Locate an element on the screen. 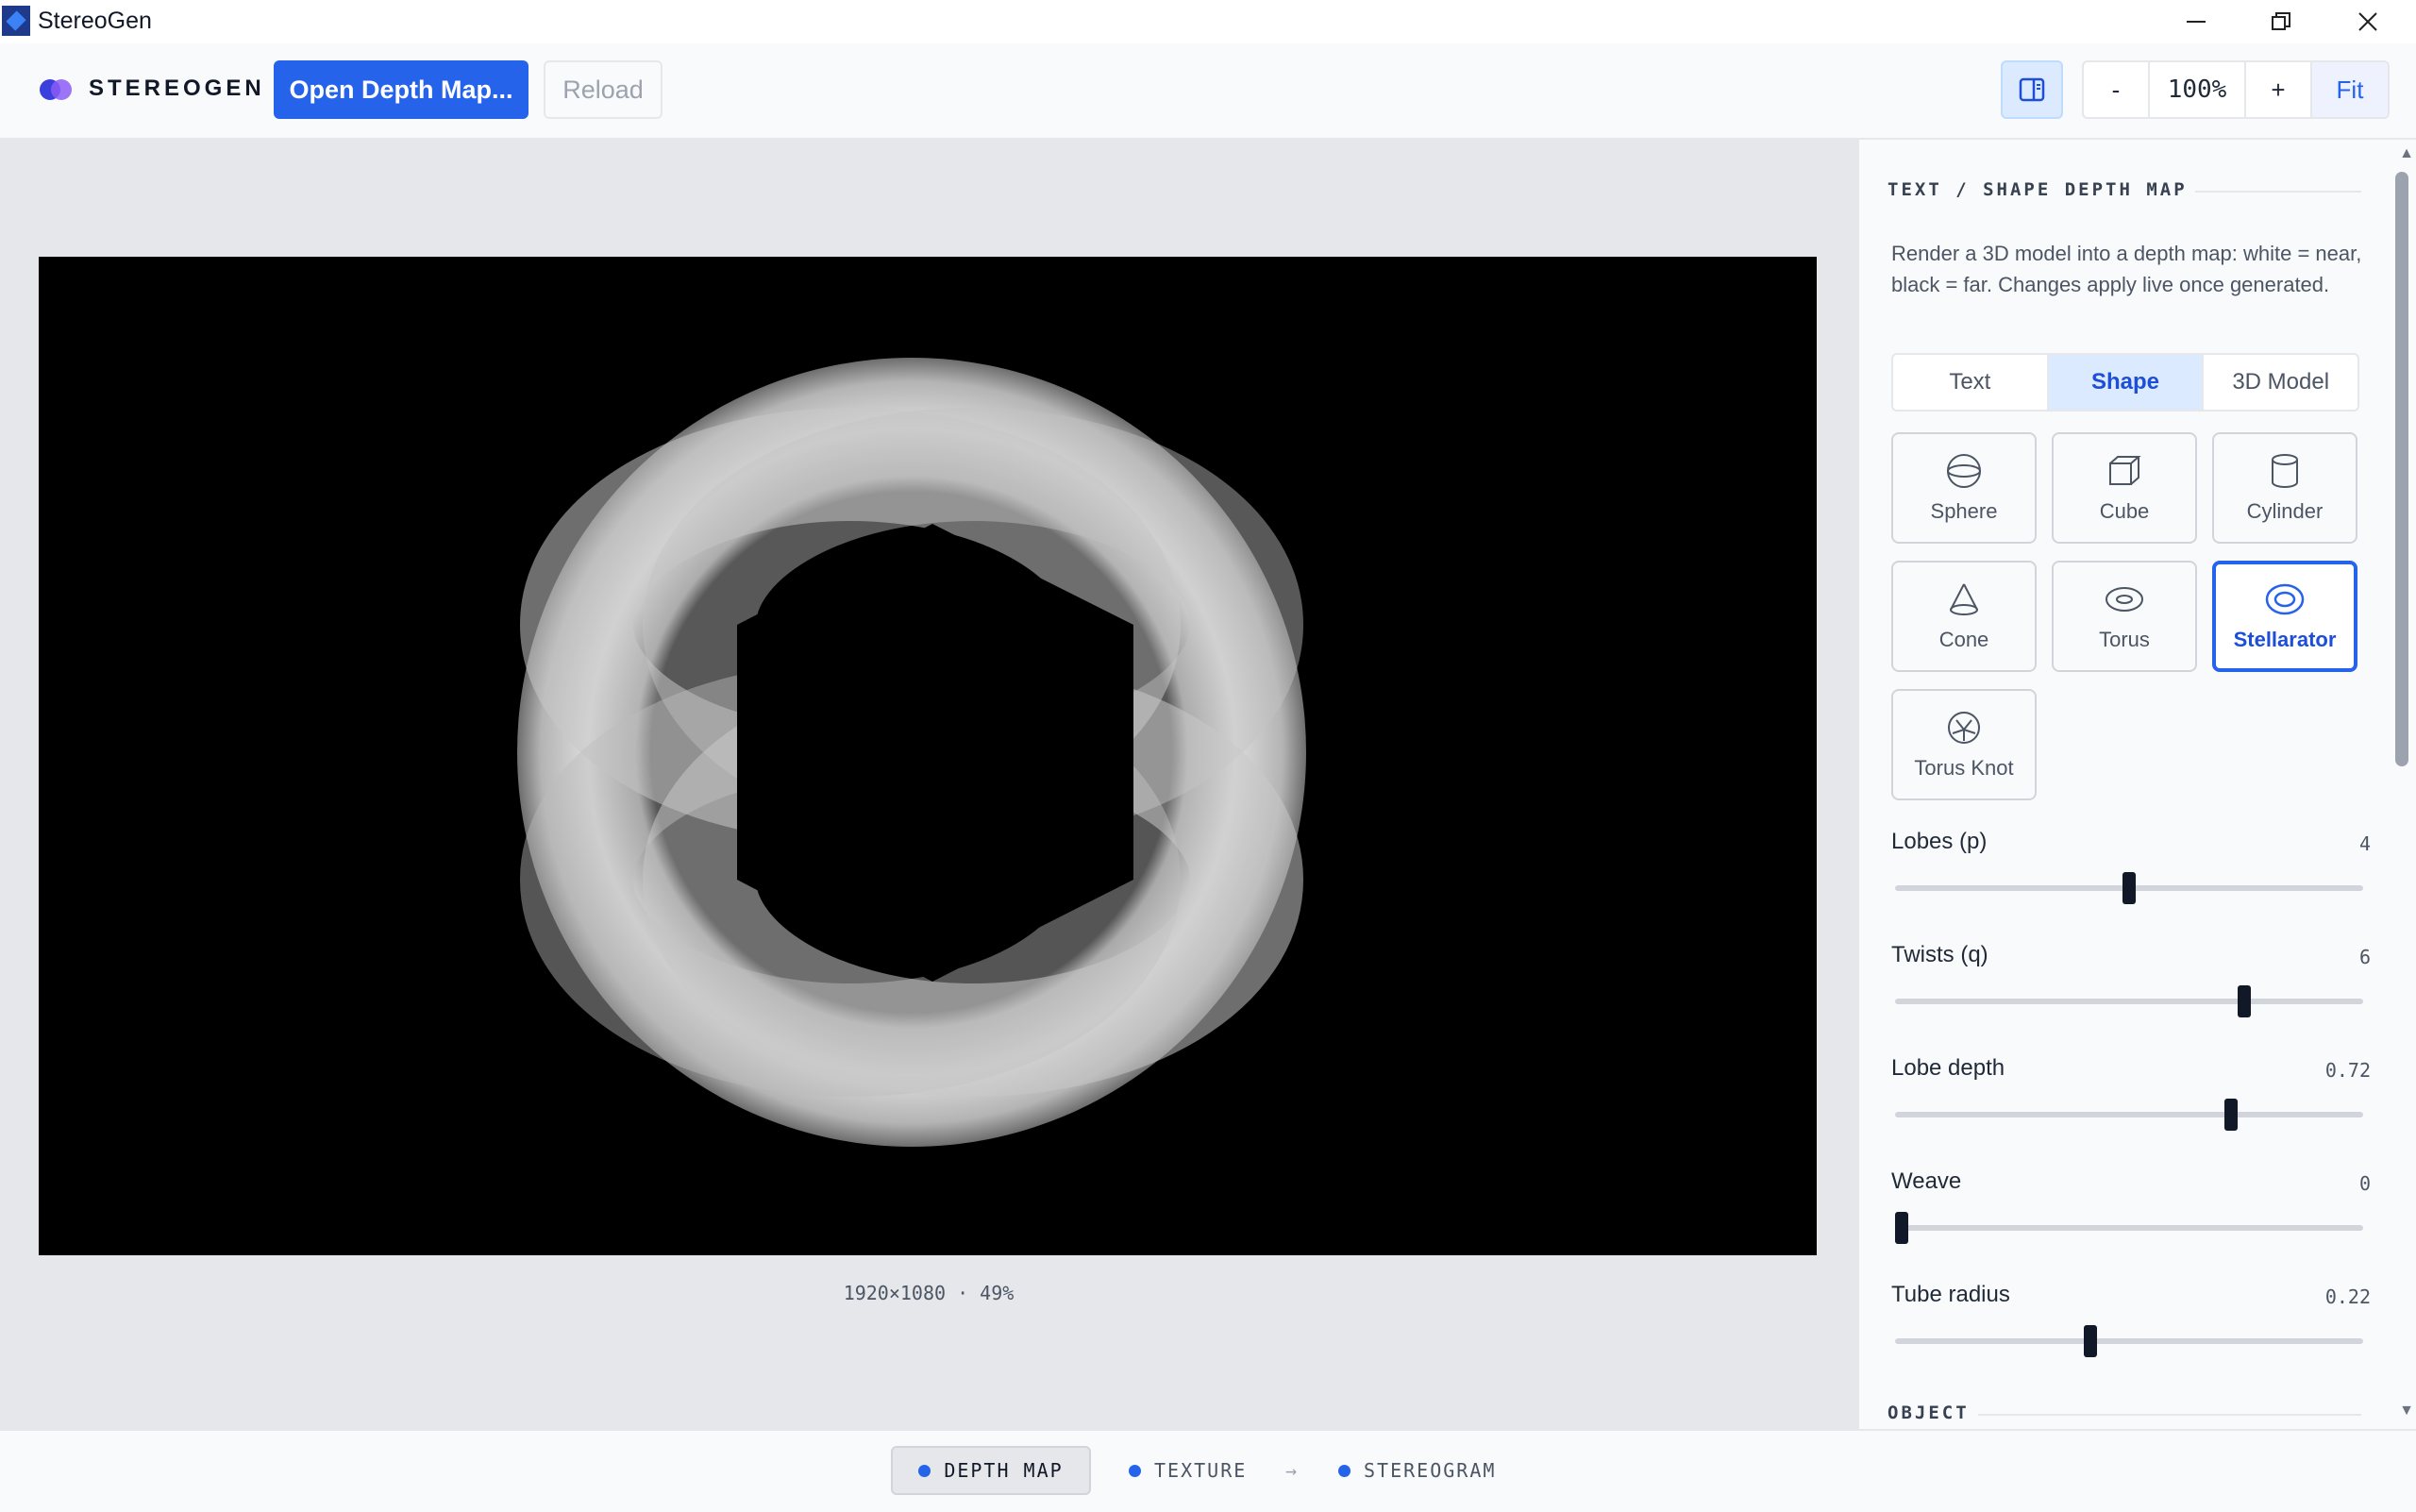  shape-label: Cylinder is located at coordinates (2285, 511).